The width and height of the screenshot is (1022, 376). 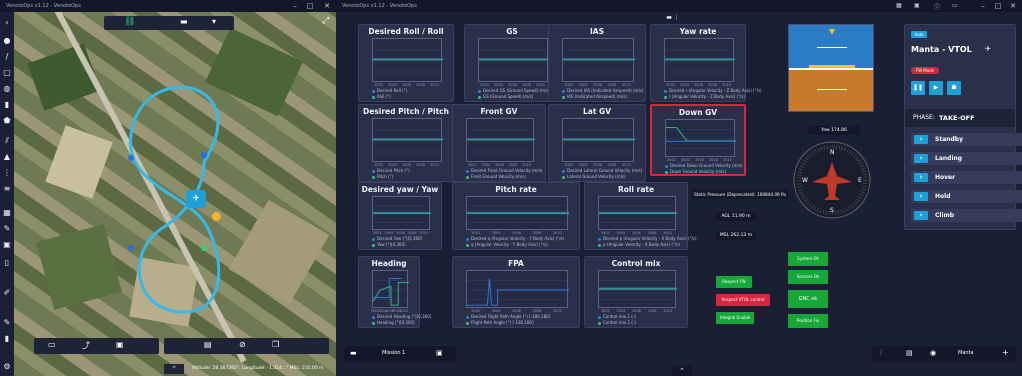 I want to click on grid-icon: ⋮, so click(x=7, y=173).